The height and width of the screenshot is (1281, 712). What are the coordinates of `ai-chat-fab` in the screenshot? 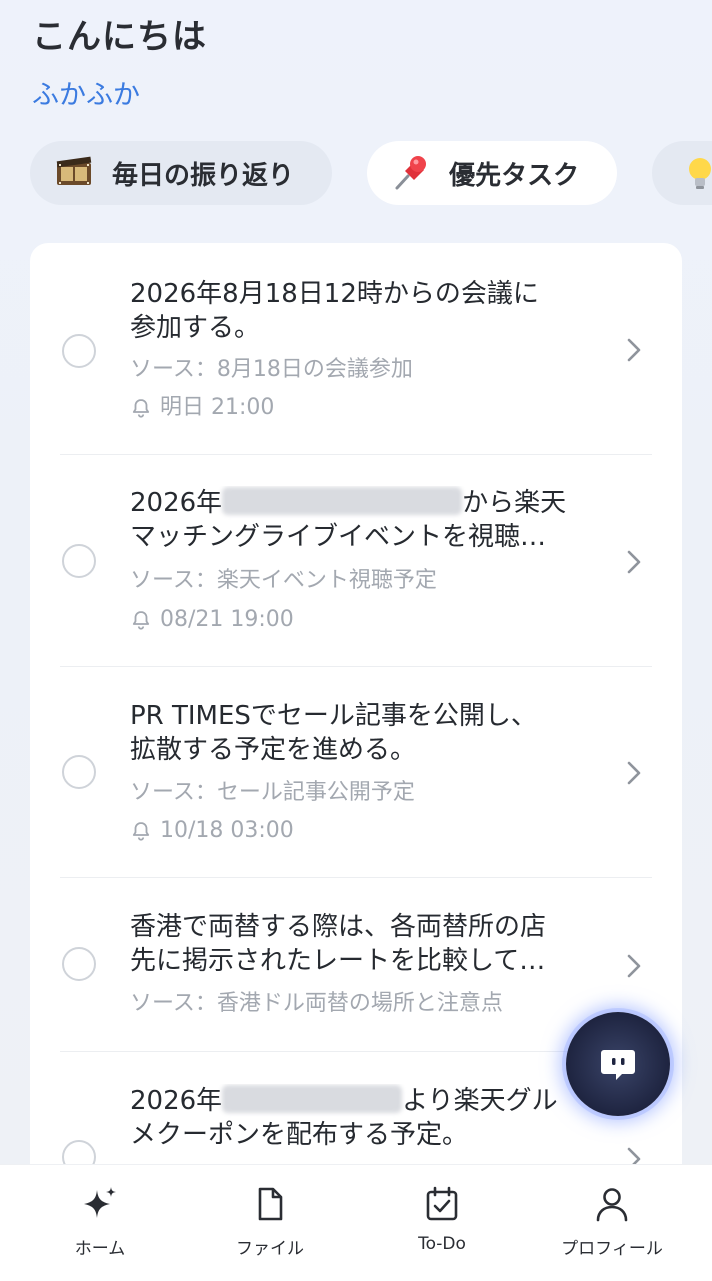 It's located at (618, 1064).